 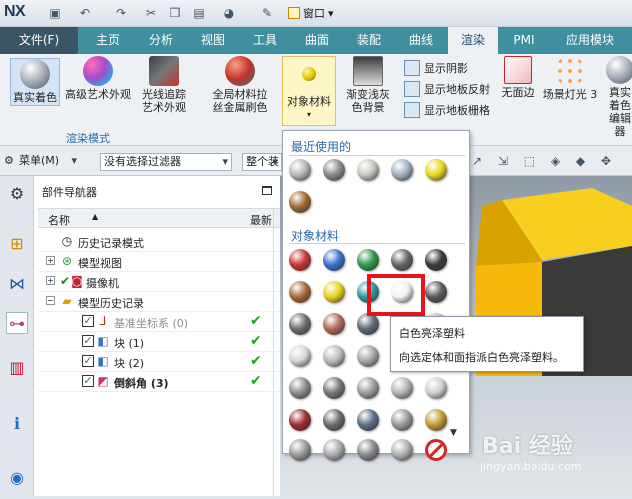 What do you see at coordinates (17, 243) in the screenshot?
I see `assembly-navigator-icon: ⊞` at bounding box center [17, 243].